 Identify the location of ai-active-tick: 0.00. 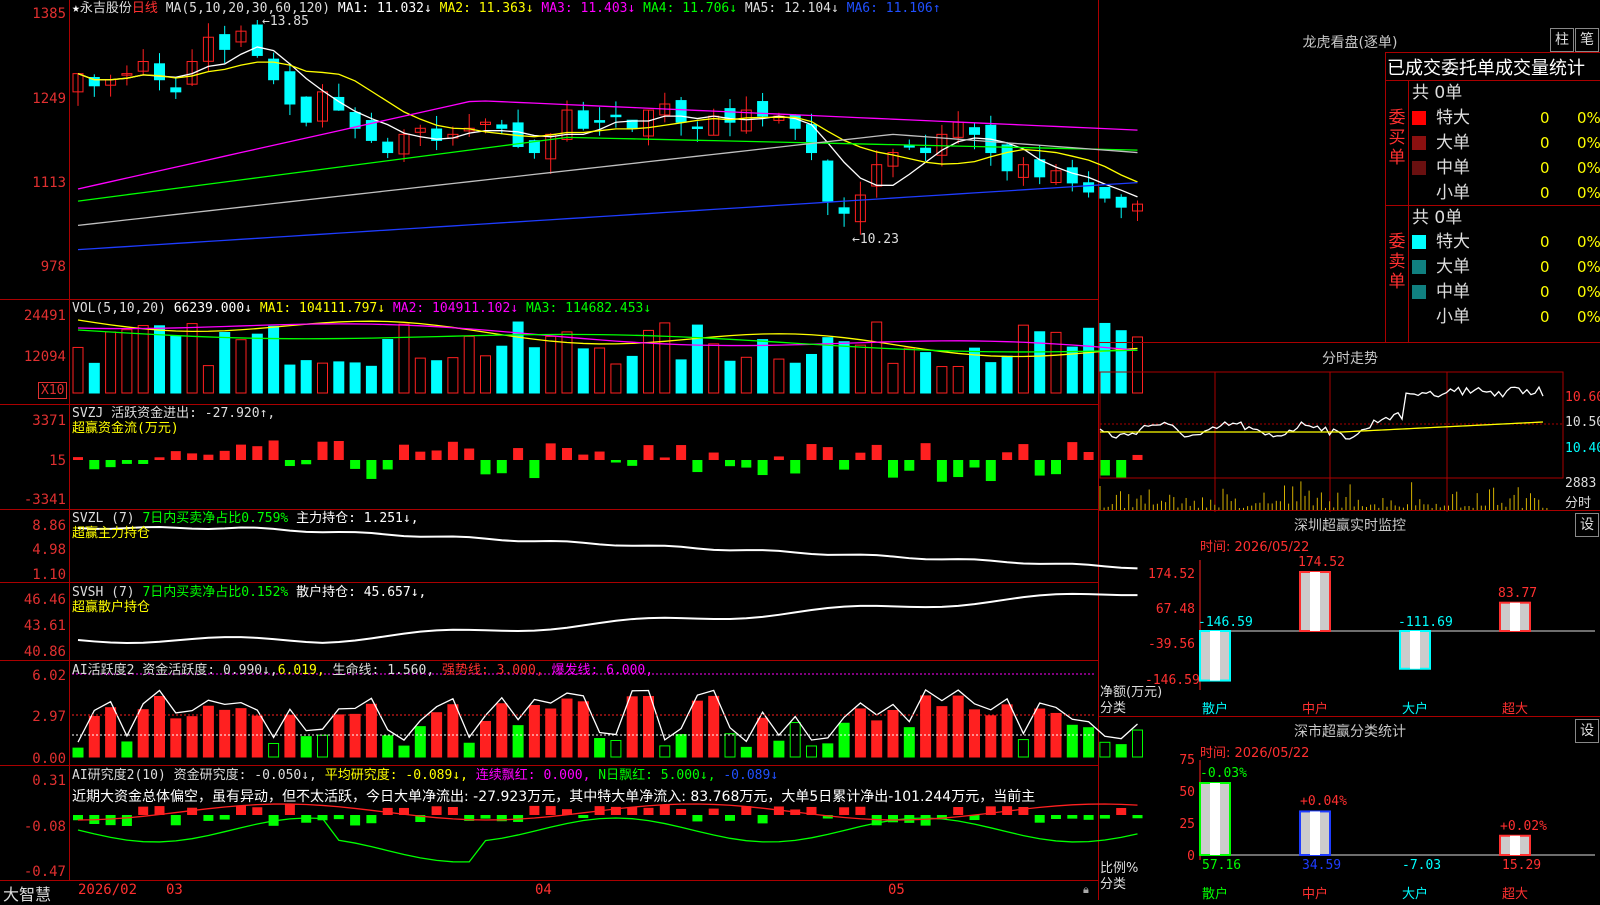
(49, 759).